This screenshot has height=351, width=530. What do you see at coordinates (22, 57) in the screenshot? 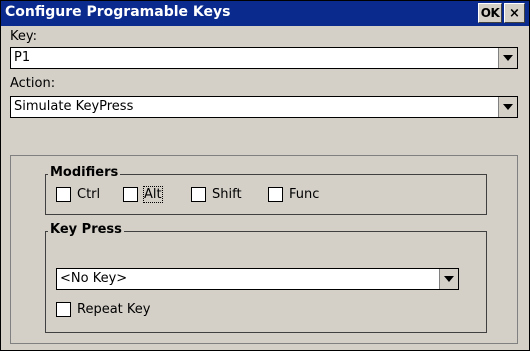
I see `key-dropdown-value: P1` at bounding box center [22, 57].